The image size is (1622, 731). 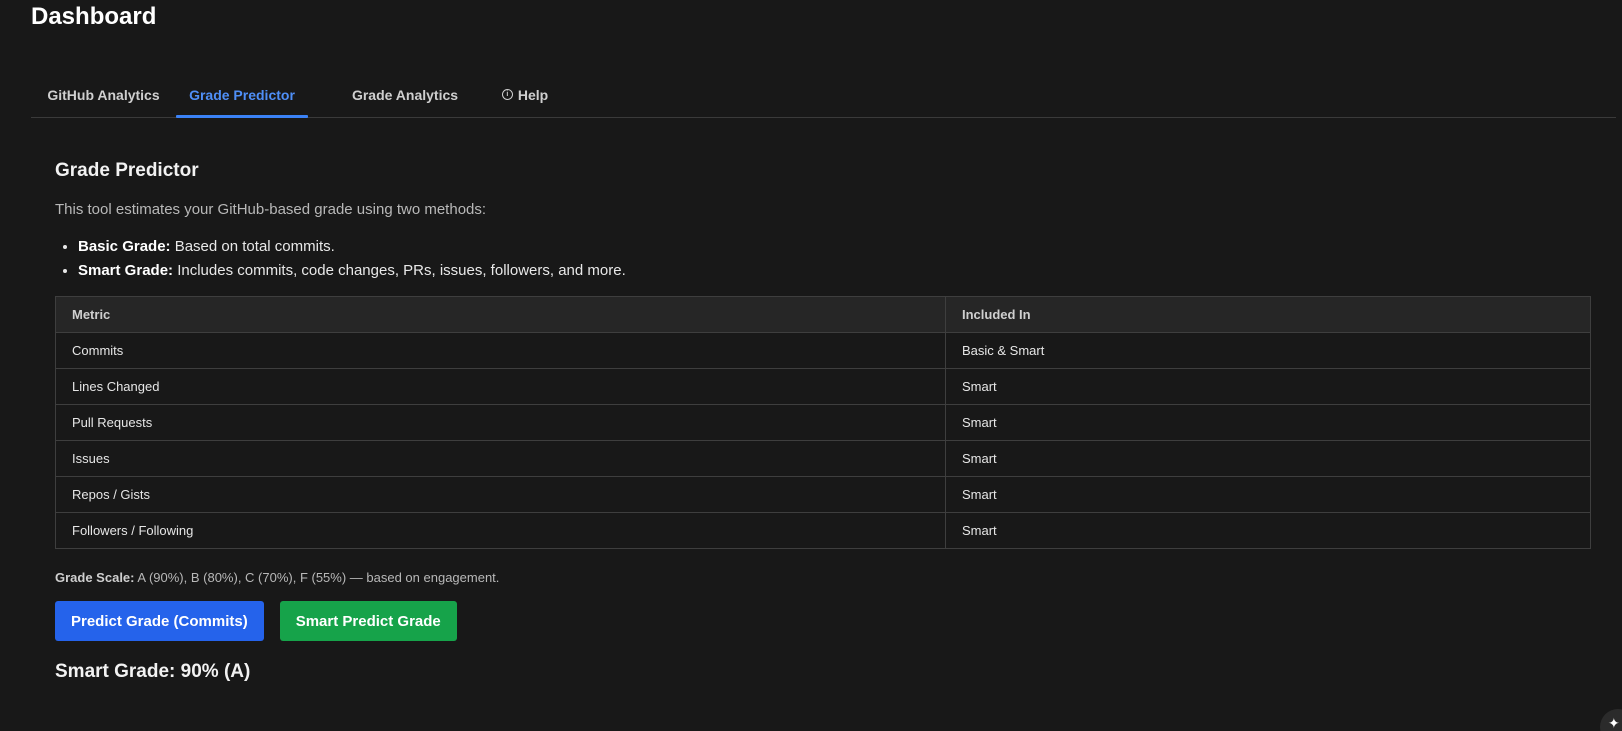 I want to click on tab-github-analytics: GitHub Analytics, so click(x=103, y=94).